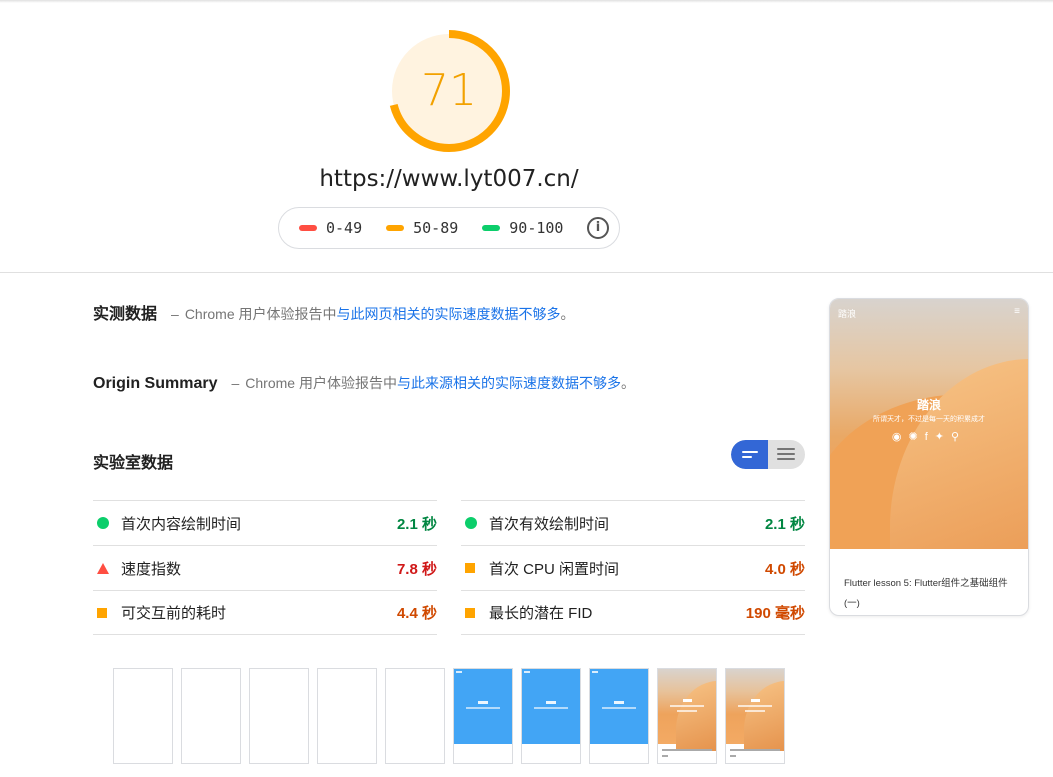 The height and width of the screenshot is (777, 1053). I want to click on menu-icon: ≡, so click(1017, 311).